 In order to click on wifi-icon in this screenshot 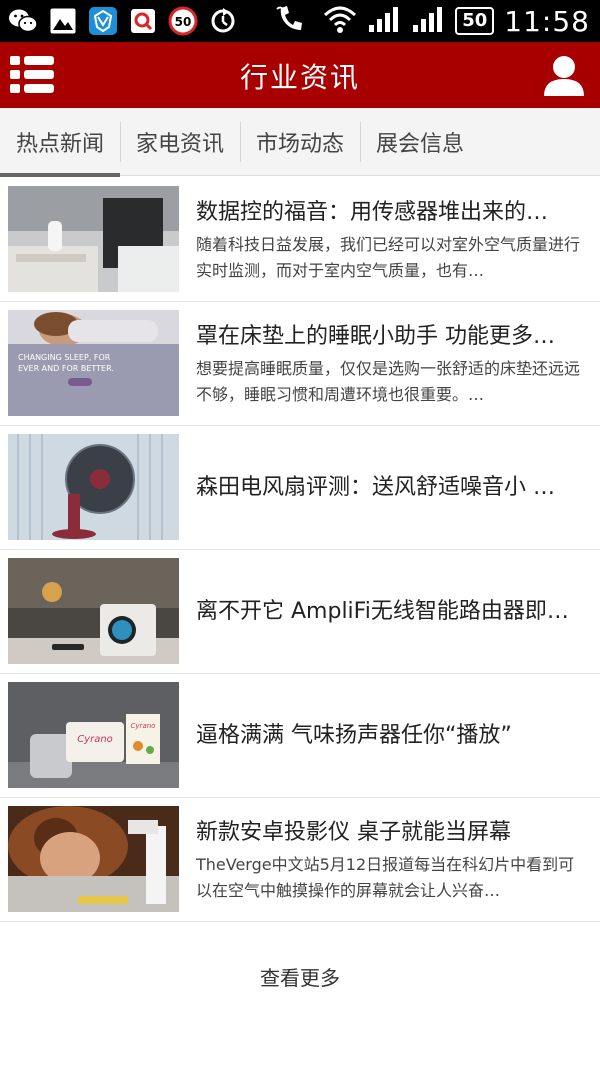, I will do `click(340, 21)`.